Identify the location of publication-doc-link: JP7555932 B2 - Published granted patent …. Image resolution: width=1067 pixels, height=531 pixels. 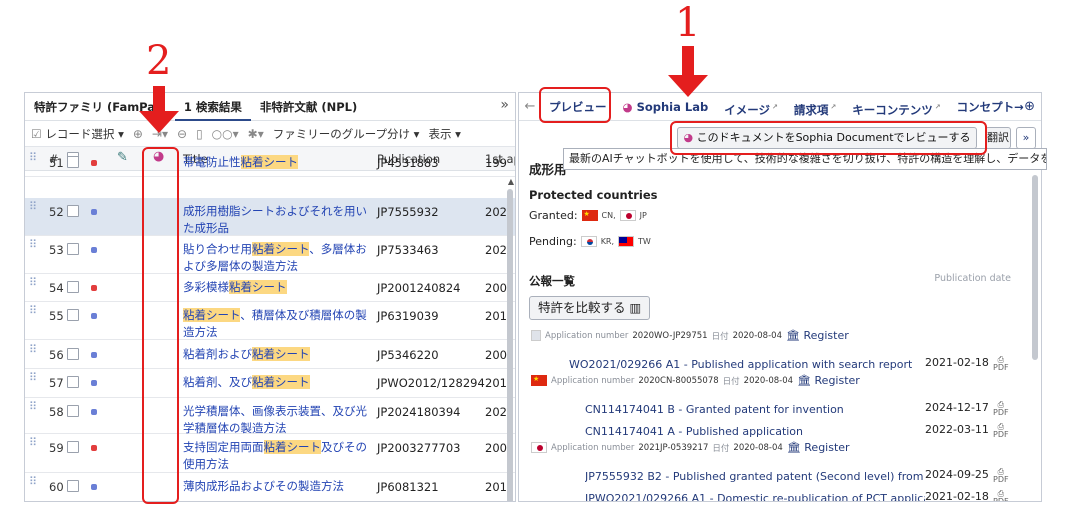
(797, 476).